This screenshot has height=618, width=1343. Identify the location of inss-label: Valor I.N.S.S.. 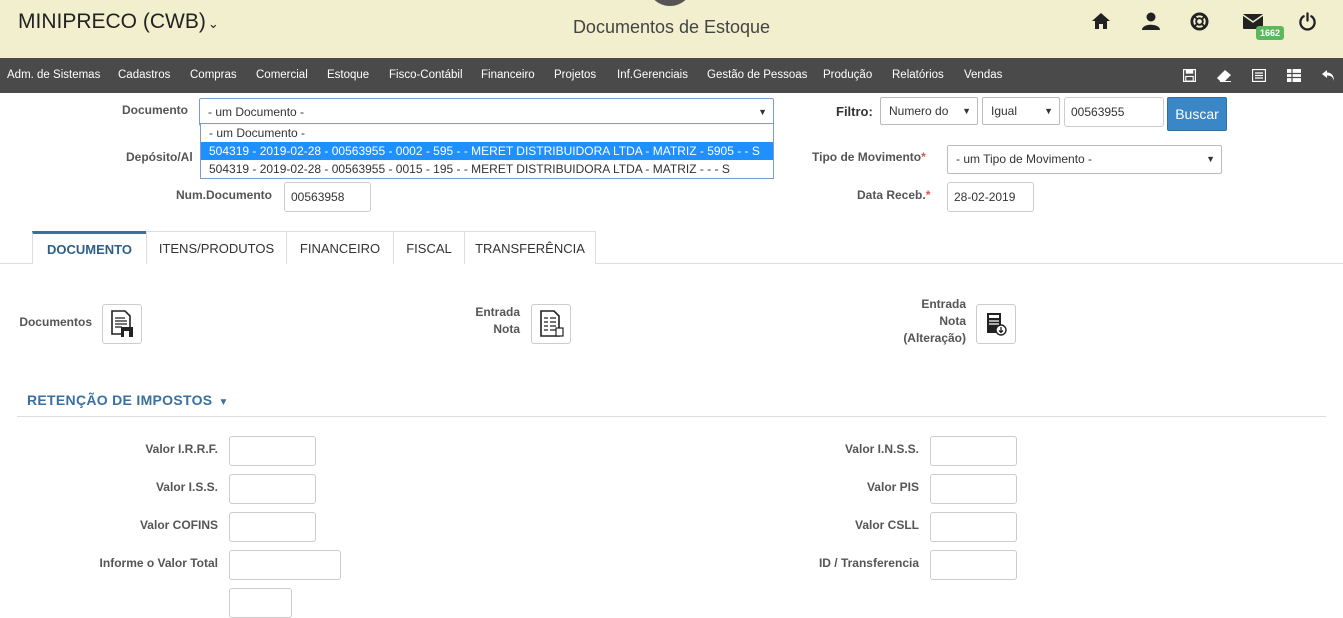
(881, 449).